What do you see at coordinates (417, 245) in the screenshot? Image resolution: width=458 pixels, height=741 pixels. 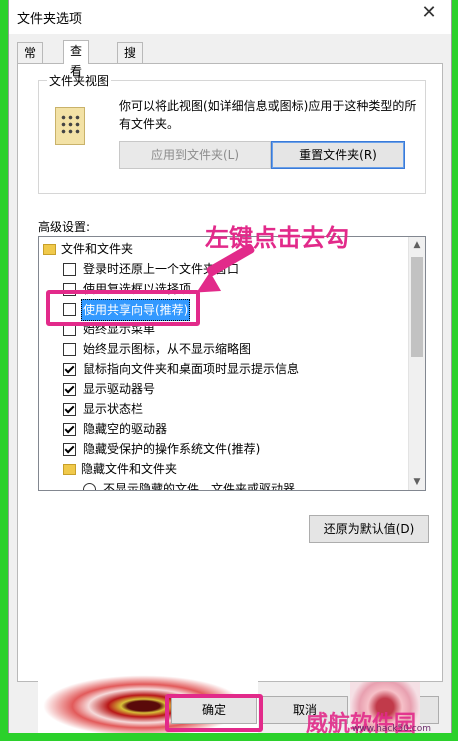 I see `scroll-up-icon: ▲` at bounding box center [417, 245].